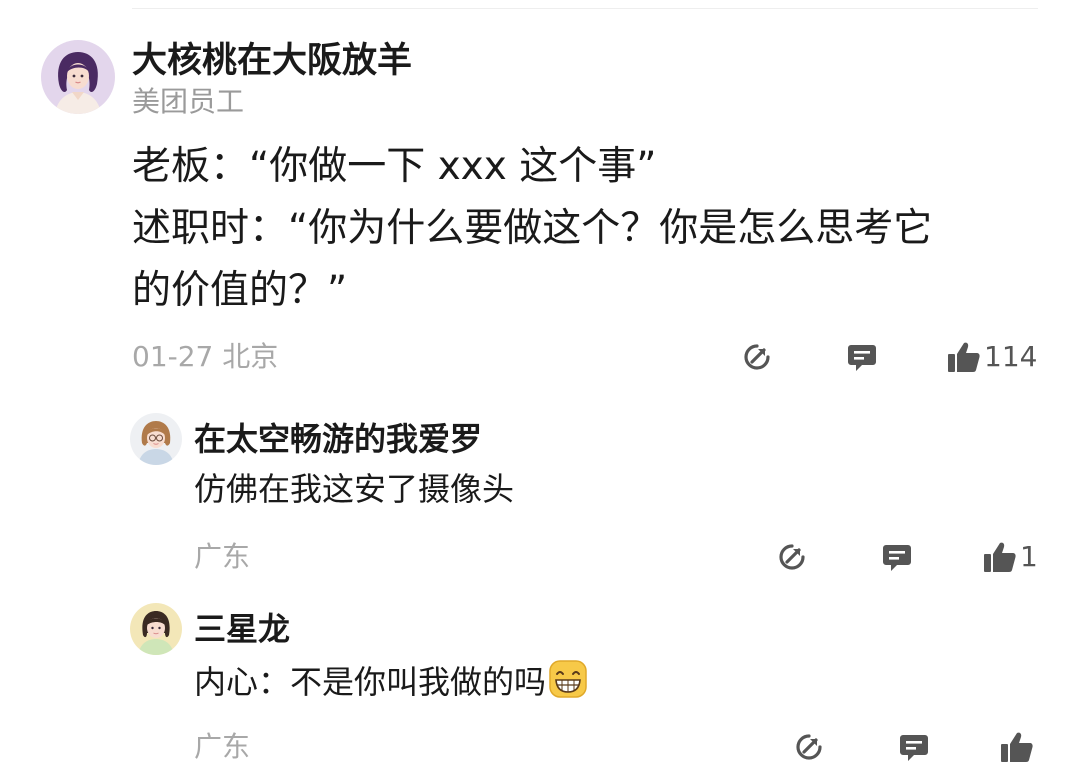 The image size is (1080, 784). What do you see at coordinates (1029, 556) in the screenshot?
I see `like-count: 1` at bounding box center [1029, 556].